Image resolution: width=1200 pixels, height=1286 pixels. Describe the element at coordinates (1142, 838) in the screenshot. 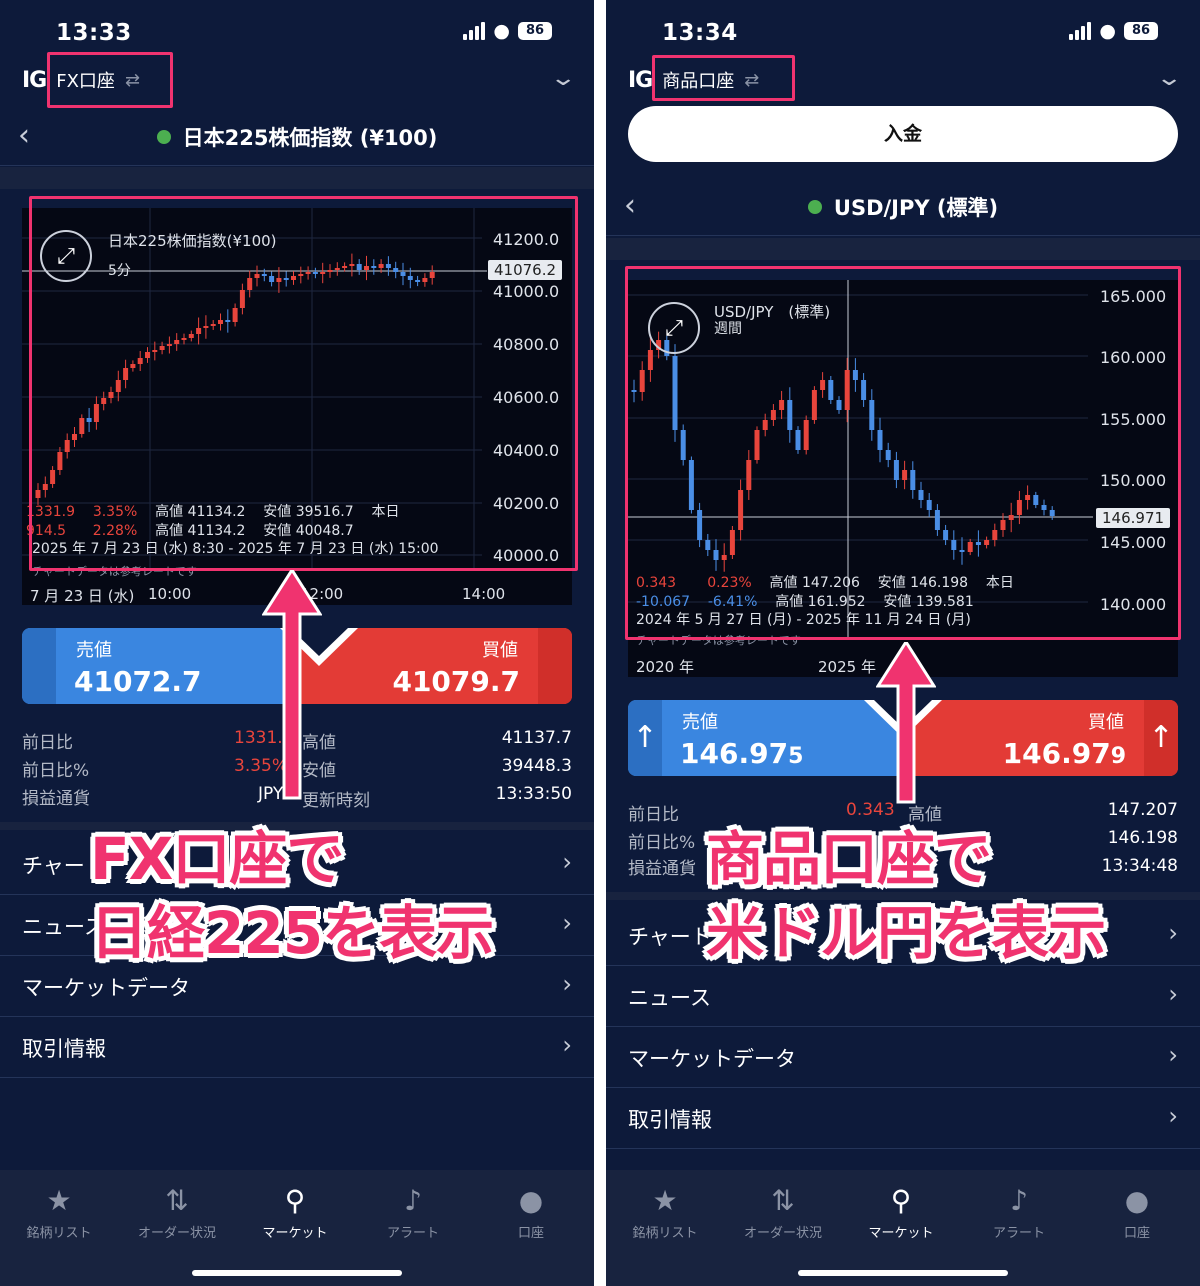

I see `stat-value: 146.198` at that location.